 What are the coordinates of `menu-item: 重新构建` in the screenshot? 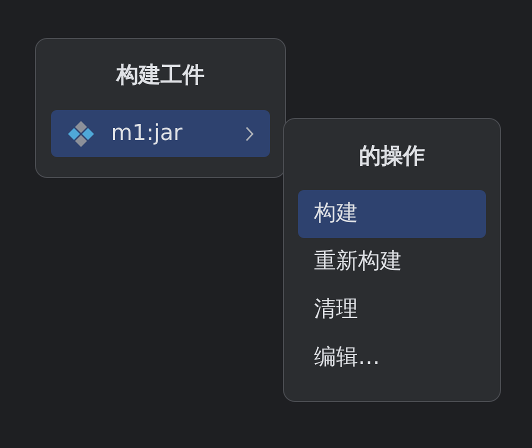 It's located at (392, 262).